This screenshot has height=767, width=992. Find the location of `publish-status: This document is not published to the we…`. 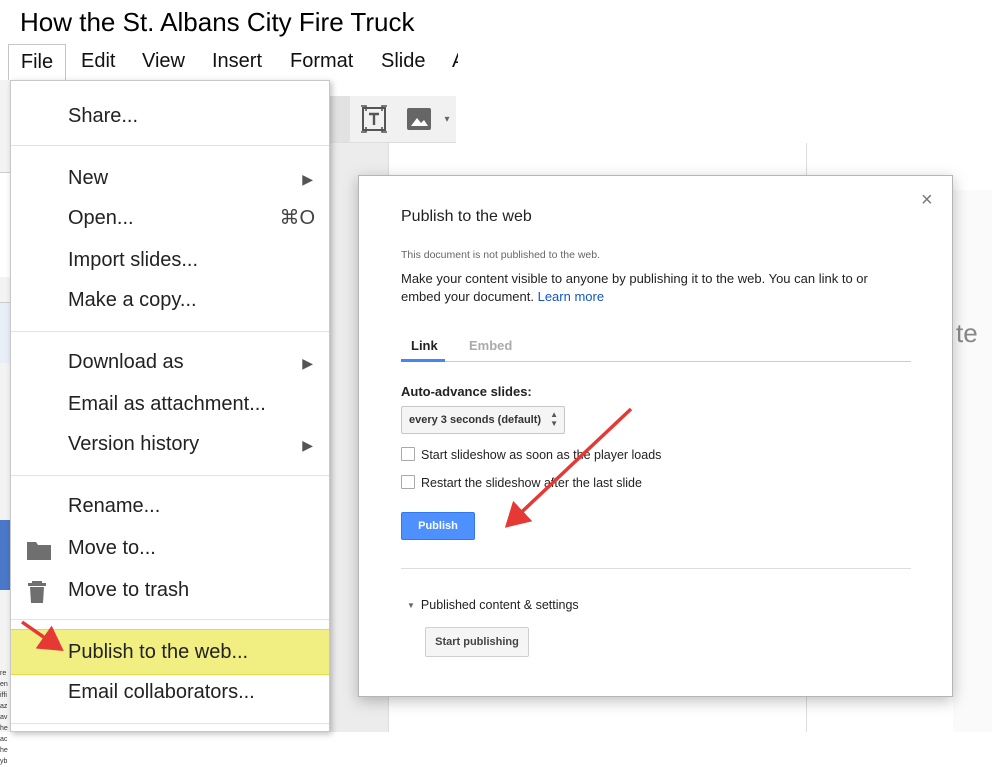

publish-status: This document is not published to the we… is located at coordinates (501, 255).